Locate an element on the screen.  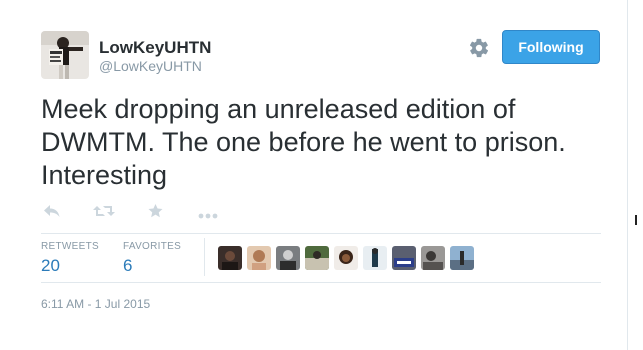
retweets-label: RETWEETS is located at coordinates (70, 246).